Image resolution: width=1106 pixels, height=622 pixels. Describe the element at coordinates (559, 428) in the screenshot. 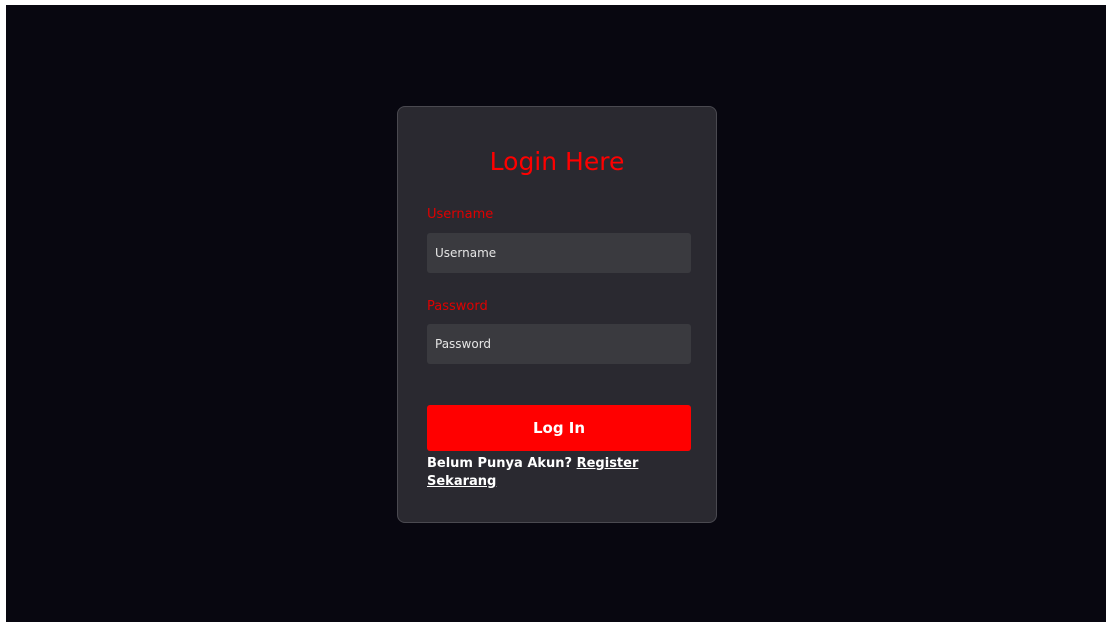

I see `login-button: Log In` at that location.